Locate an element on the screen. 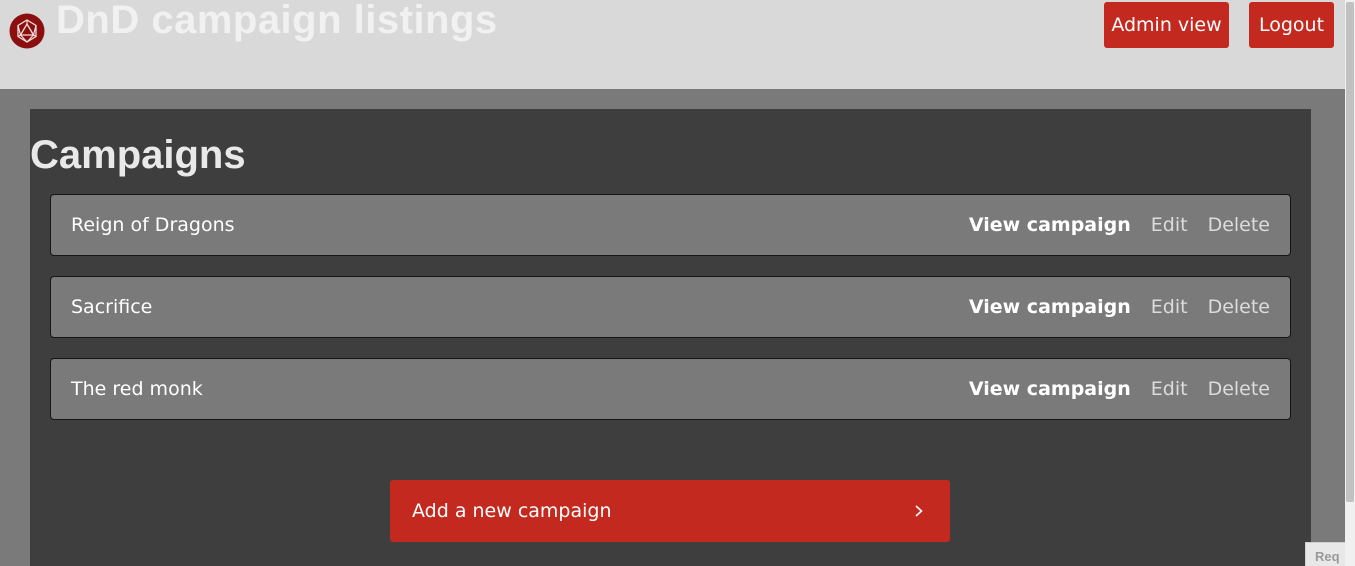 The image size is (1355, 566). add-campaign-button: Add a new campaign is located at coordinates (670, 511).